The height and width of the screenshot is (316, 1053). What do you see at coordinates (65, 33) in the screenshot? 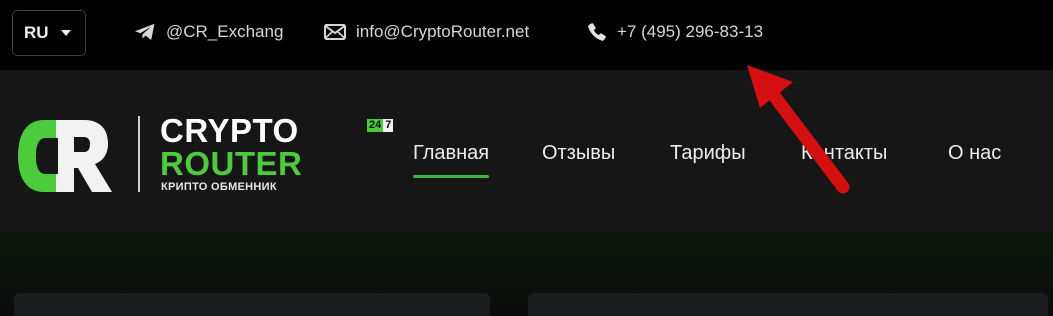
I see `caret-down-icon` at bounding box center [65, 33].